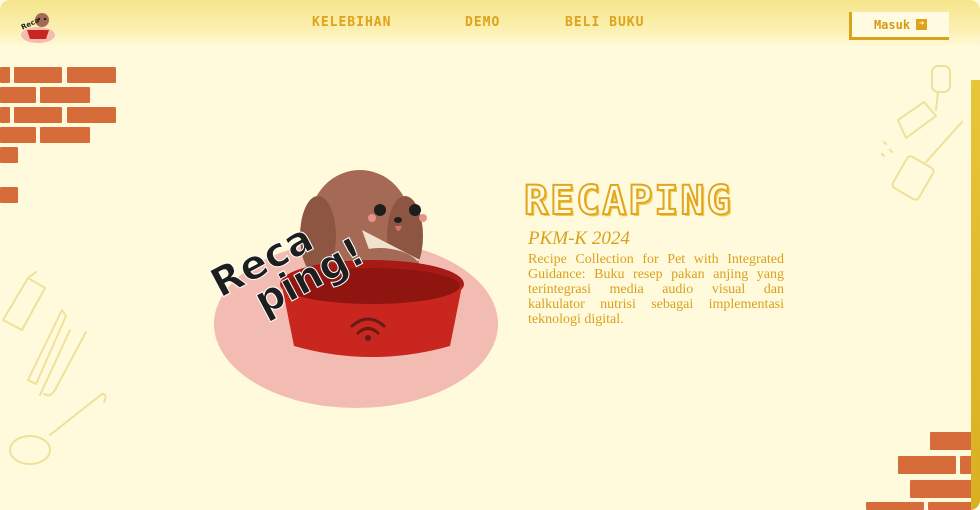  I want to click on site-header: Reca KELEBIHAN DEMO BELI BUKU Masuk ➜, so click(490, 24).